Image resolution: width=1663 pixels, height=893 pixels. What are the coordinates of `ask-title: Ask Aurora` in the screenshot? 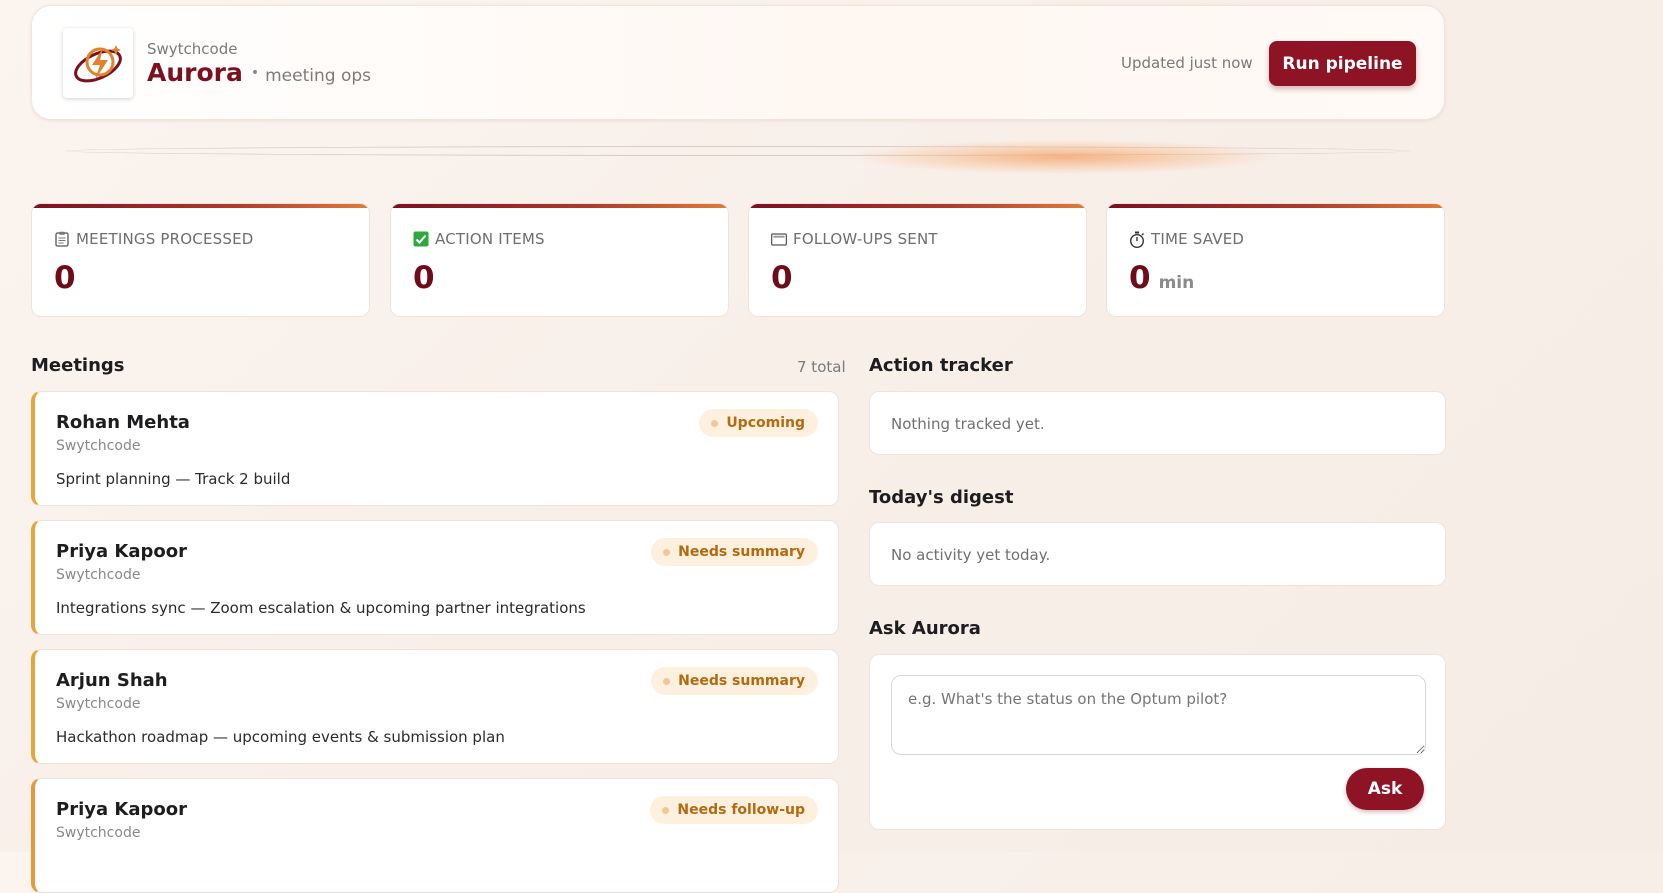 It's located at (925, 628).